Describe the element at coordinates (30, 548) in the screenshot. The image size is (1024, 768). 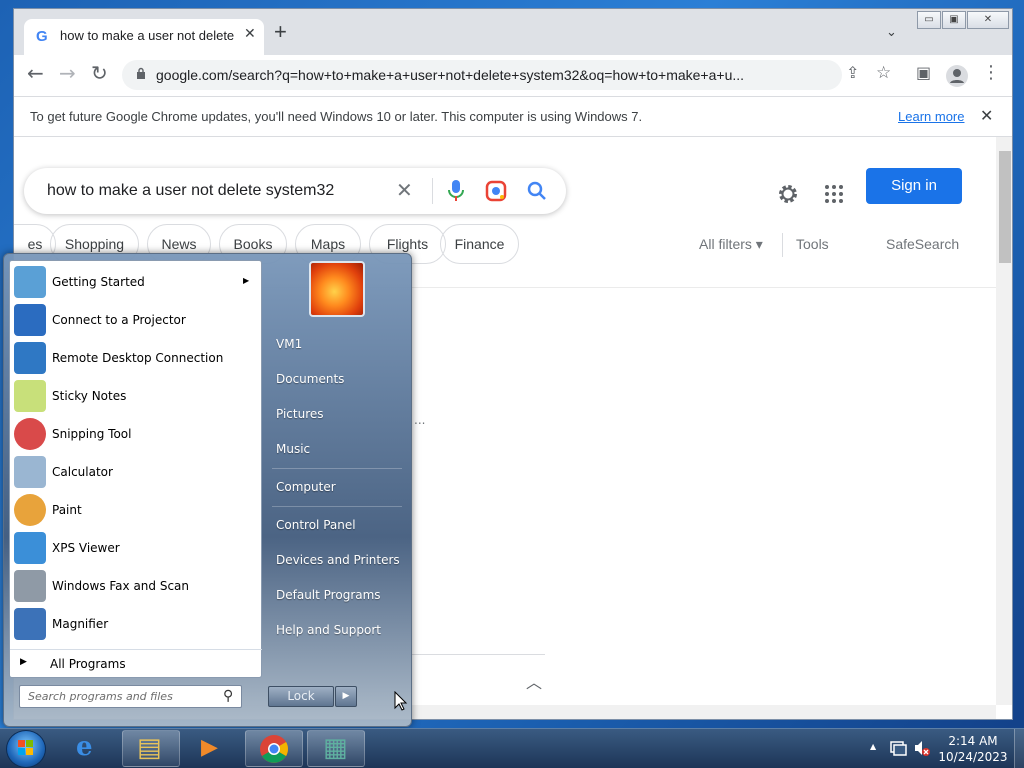
I see `xps-viewer-icon` at that location.